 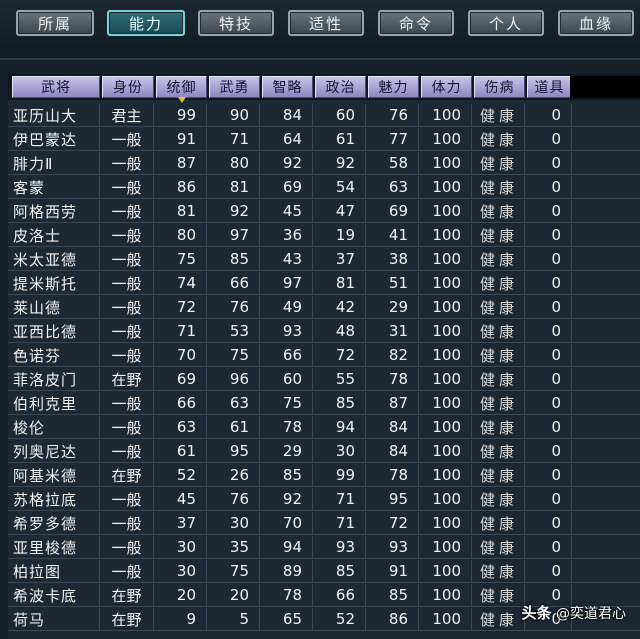 What do you see at coordinates (286, 451) in the screenshot?
I see `strategy-value: 29` at bounding box center [286, 451].